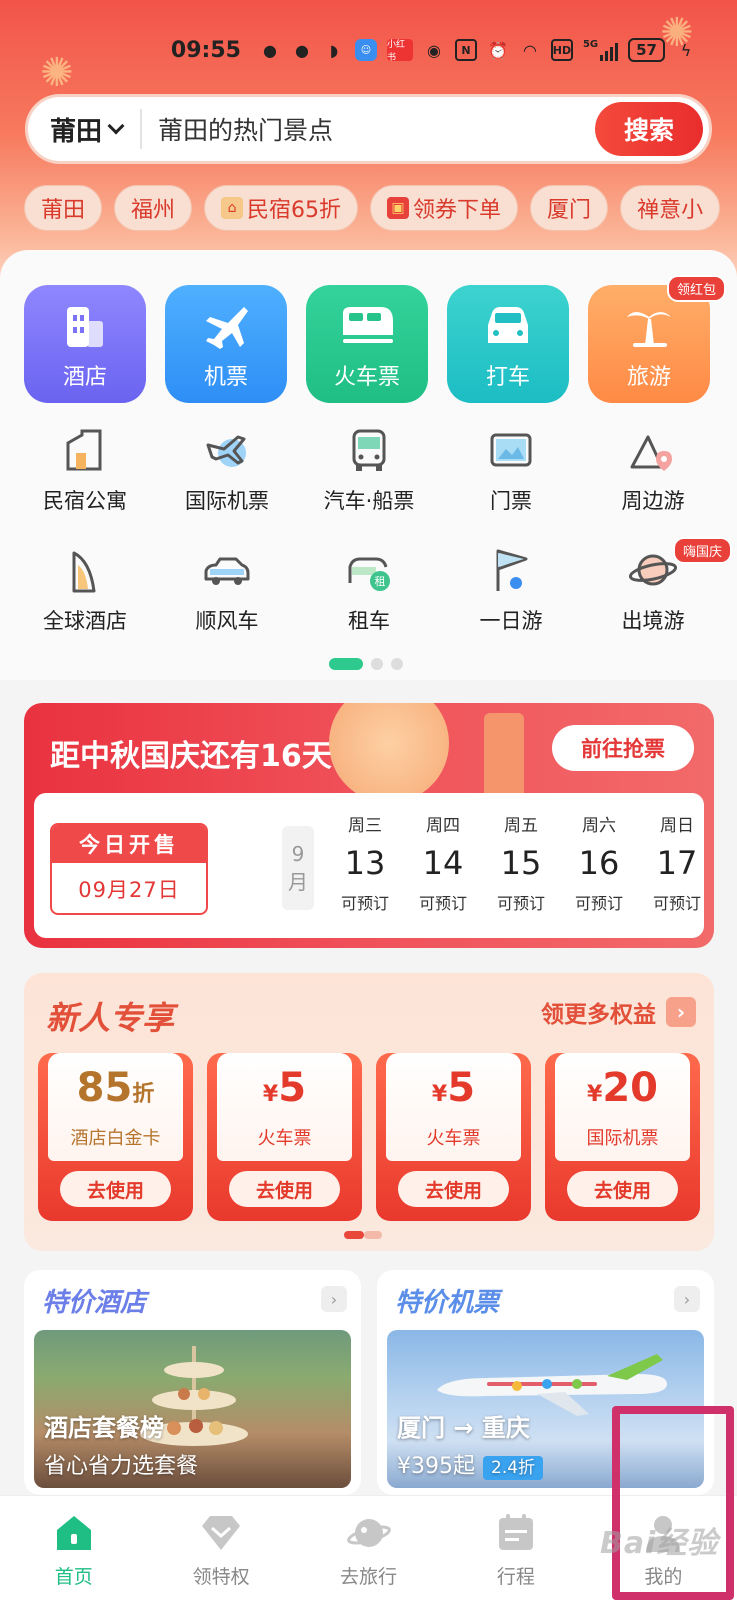  I want to click on service-tickets: 门票, so click(511, 485).